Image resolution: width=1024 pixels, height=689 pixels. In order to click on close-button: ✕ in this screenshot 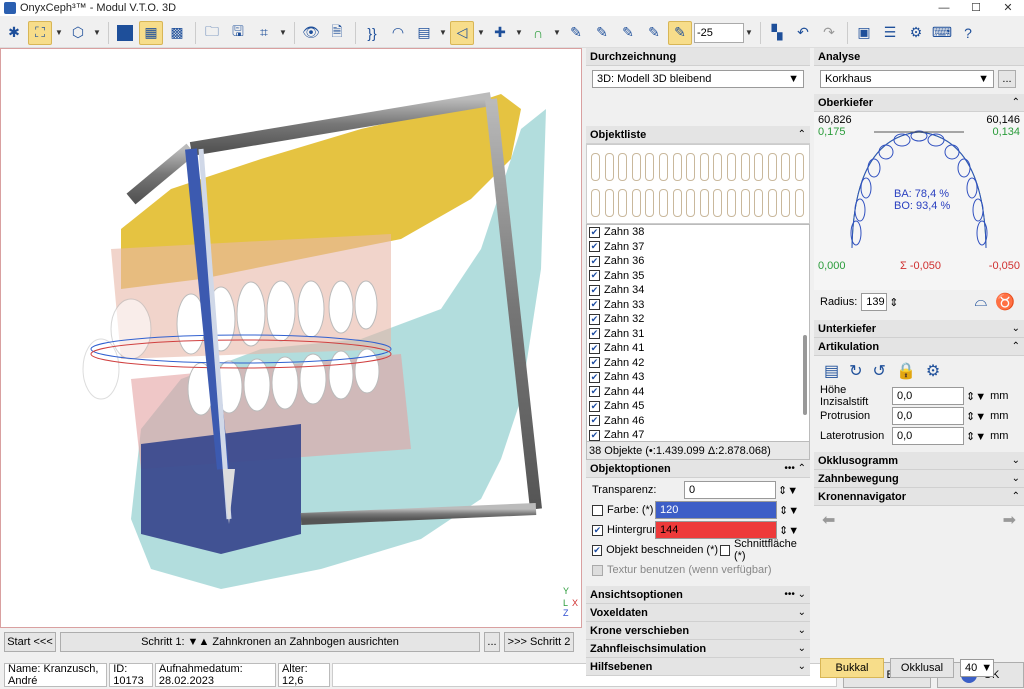, I will do `click(1008, 8)`.